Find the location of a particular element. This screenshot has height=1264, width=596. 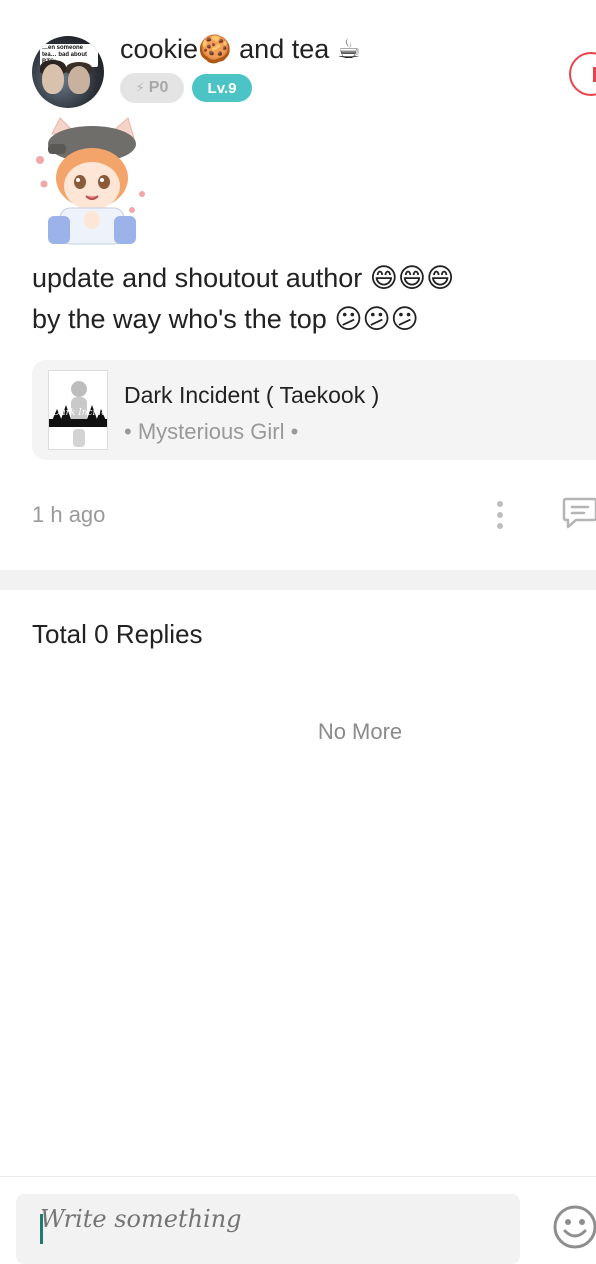

post-body-line: by the way who's the top 😕😕😕 is located at coordinates (225, 319).